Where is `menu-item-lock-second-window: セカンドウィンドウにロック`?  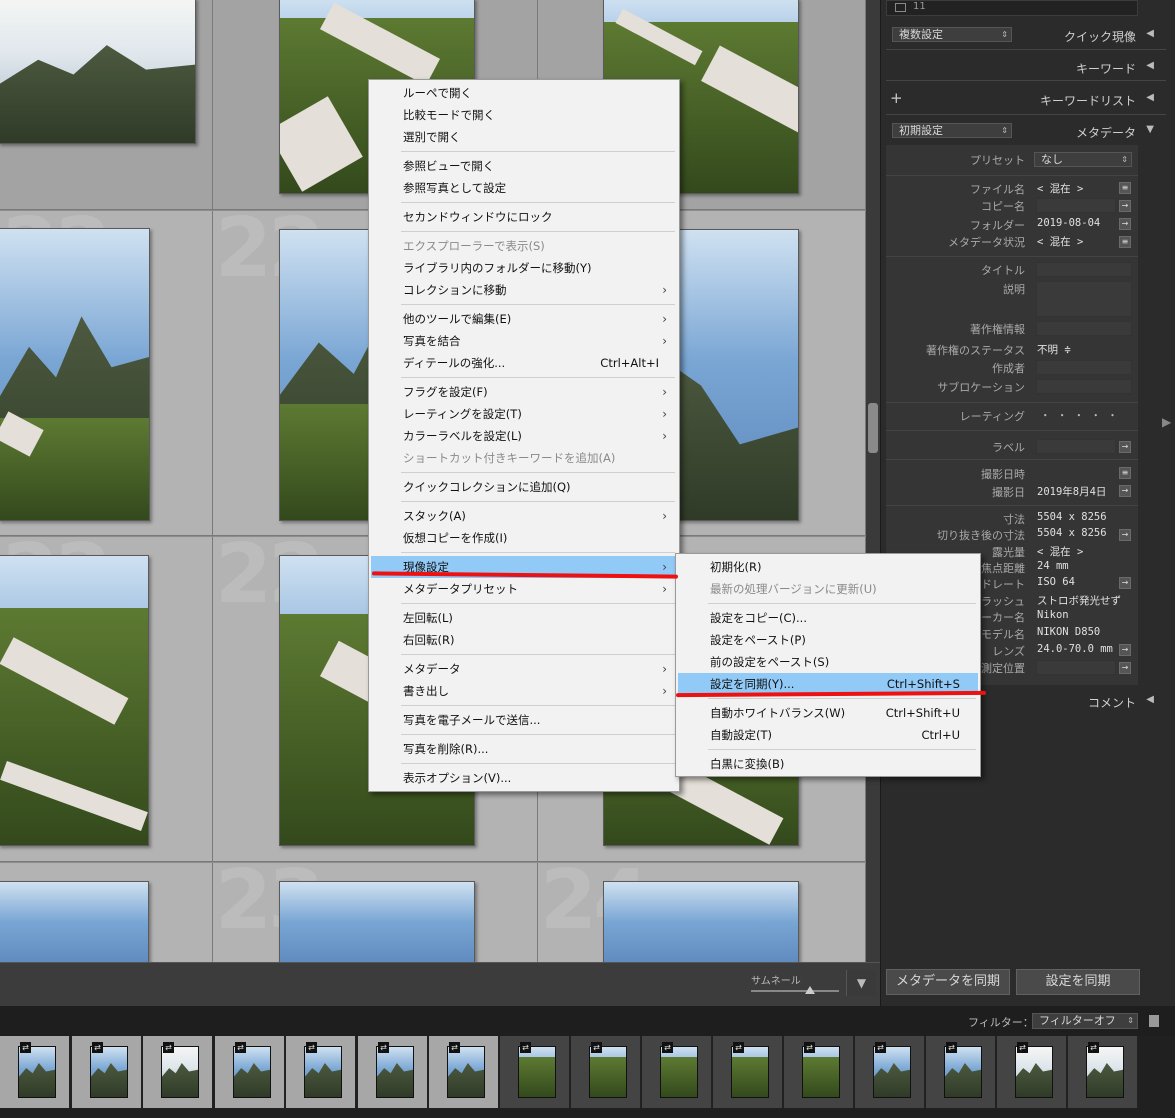 menu-item-lock-second-window: セカンドウィンドウにロック is located at coordinates (524, 217).